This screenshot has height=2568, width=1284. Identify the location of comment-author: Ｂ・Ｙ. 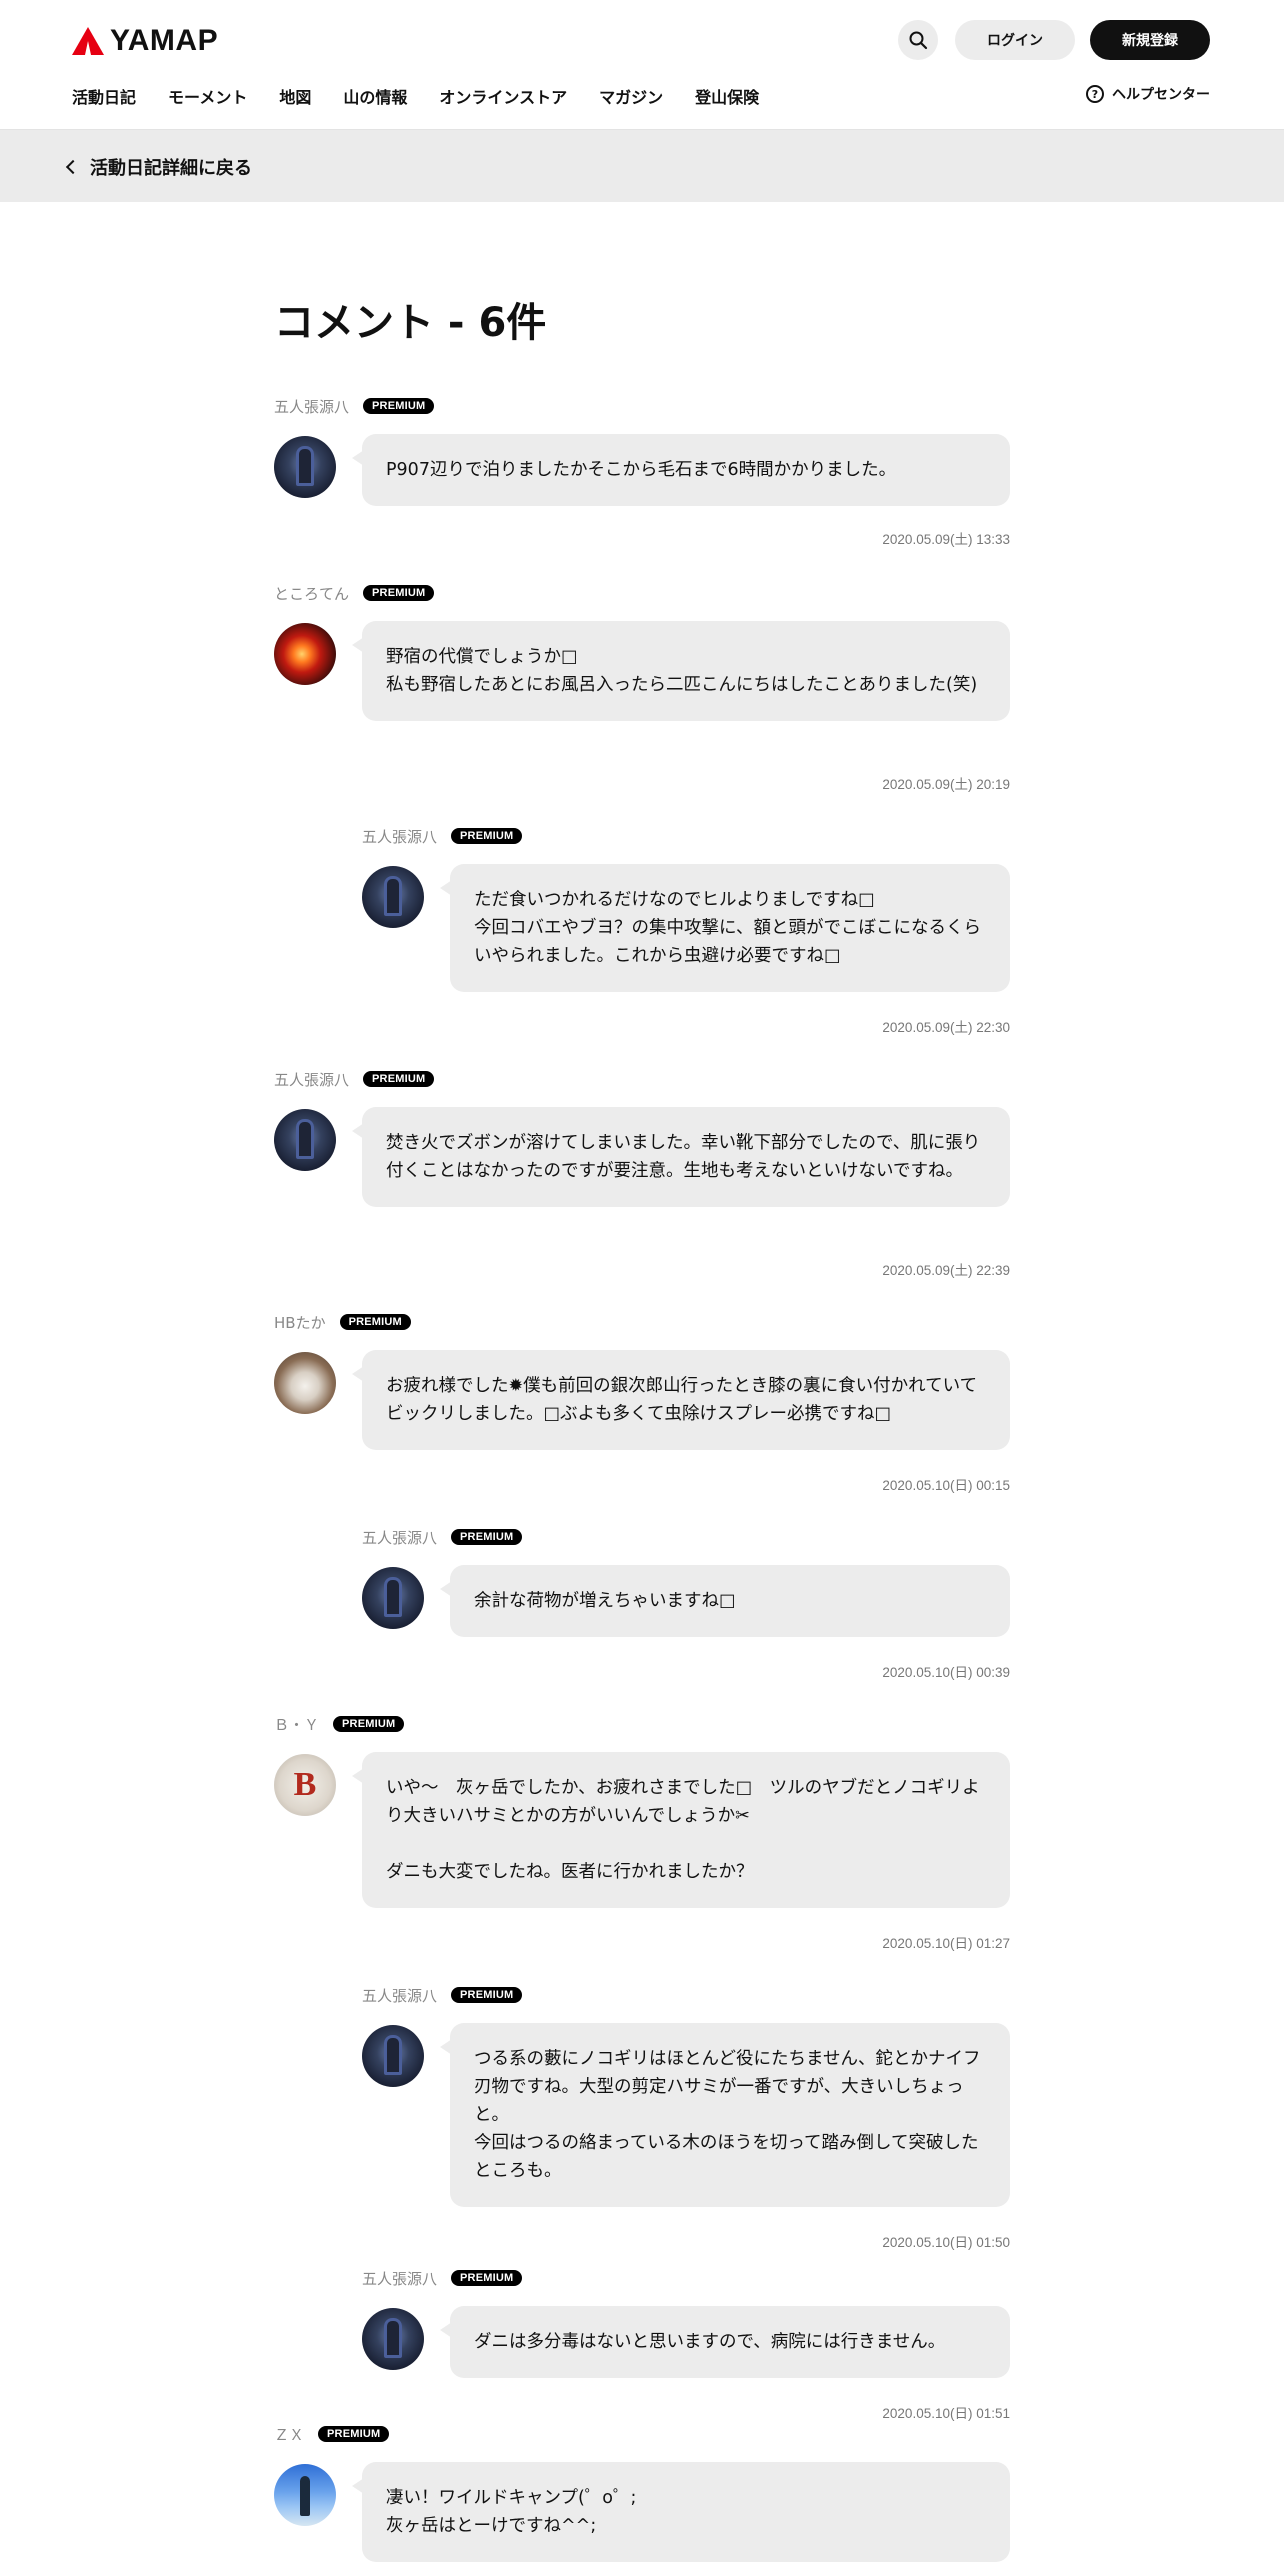
(296, 1724).